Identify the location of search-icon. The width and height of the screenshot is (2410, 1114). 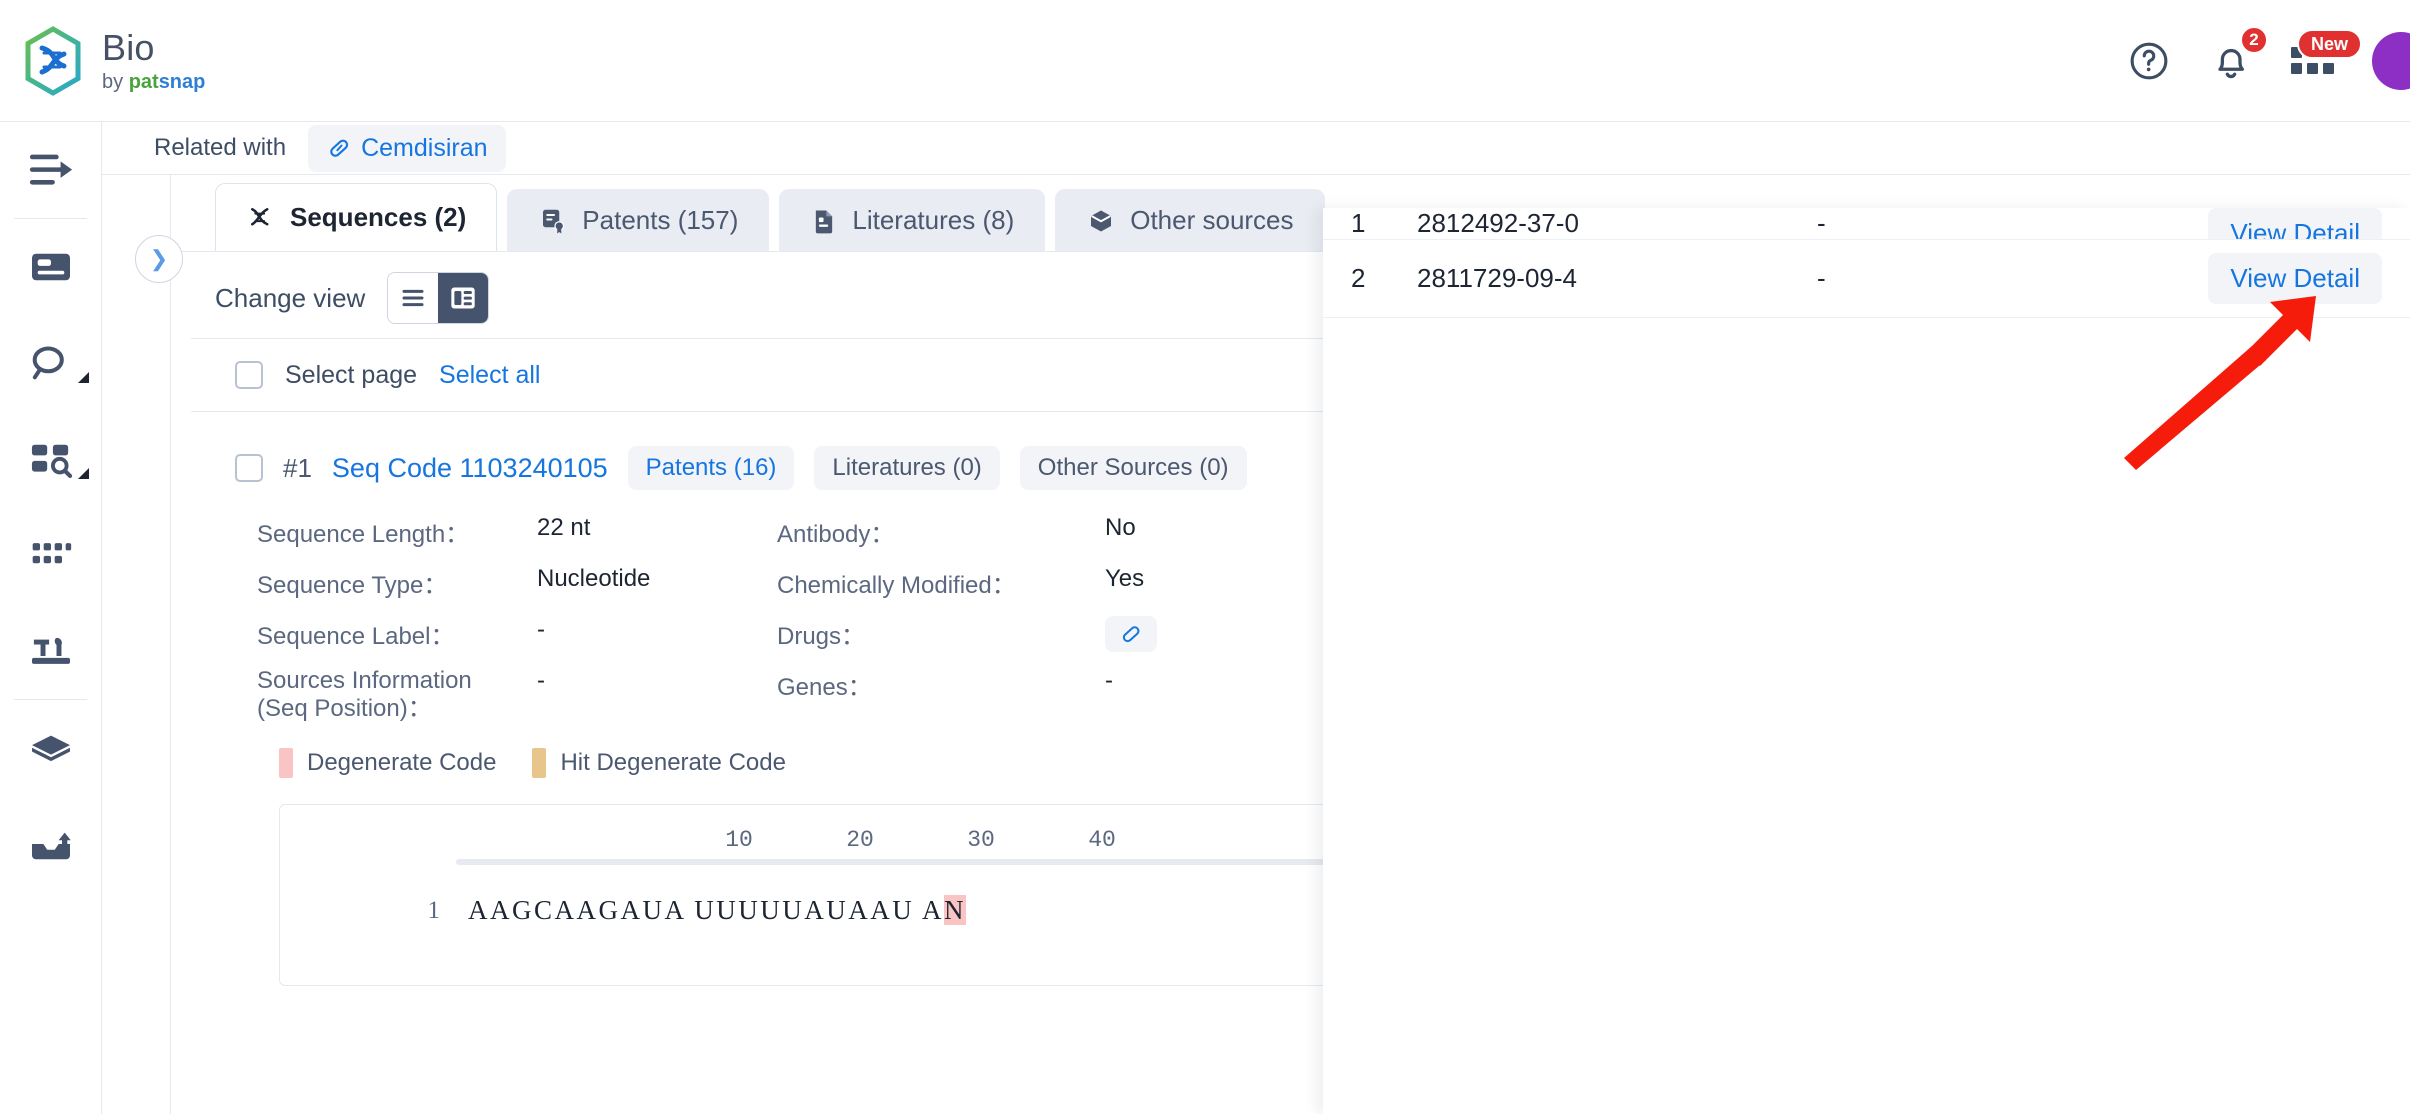
(48, 363).